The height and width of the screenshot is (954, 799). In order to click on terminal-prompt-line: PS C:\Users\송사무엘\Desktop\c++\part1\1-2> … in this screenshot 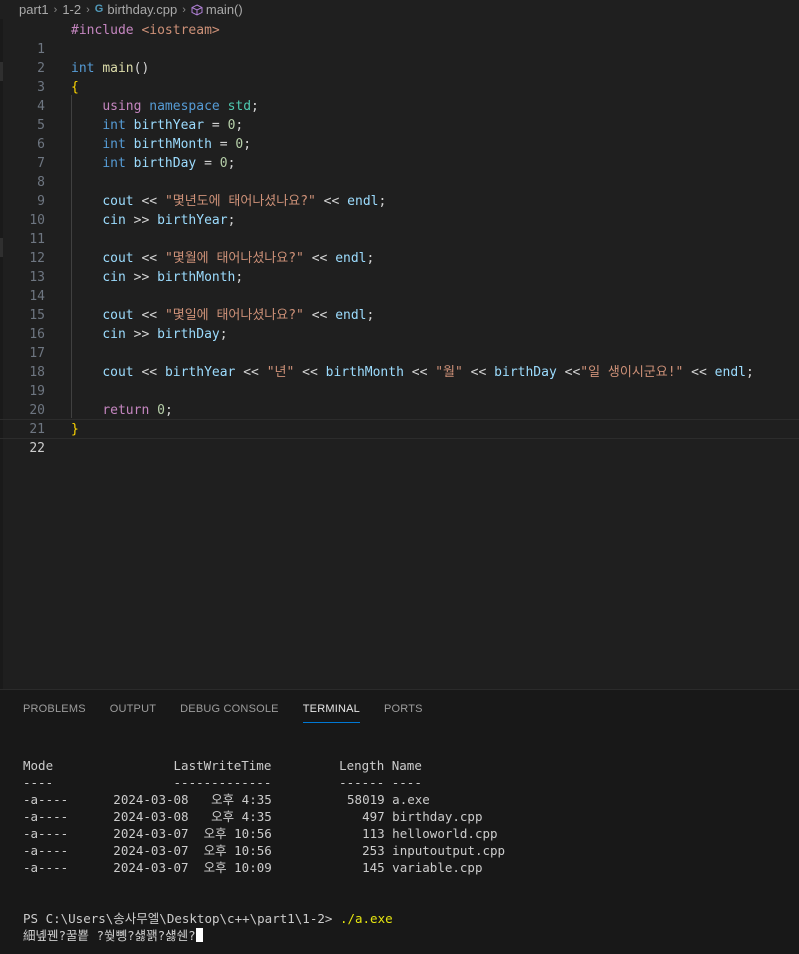, I will do `click(208, 918)`.